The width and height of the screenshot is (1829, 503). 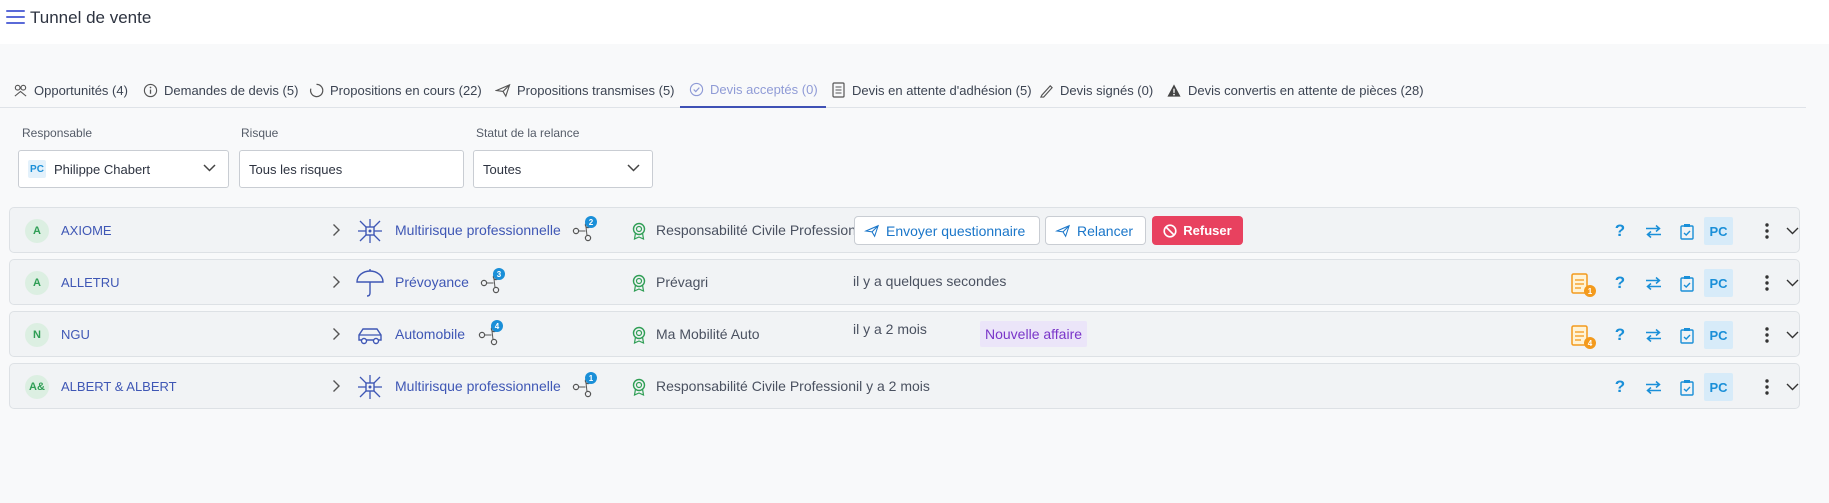 What do you see at coordinates (432, 282) in the screenshot?
I see `product-link: Prévoyance` at bounding box center [432, 282].